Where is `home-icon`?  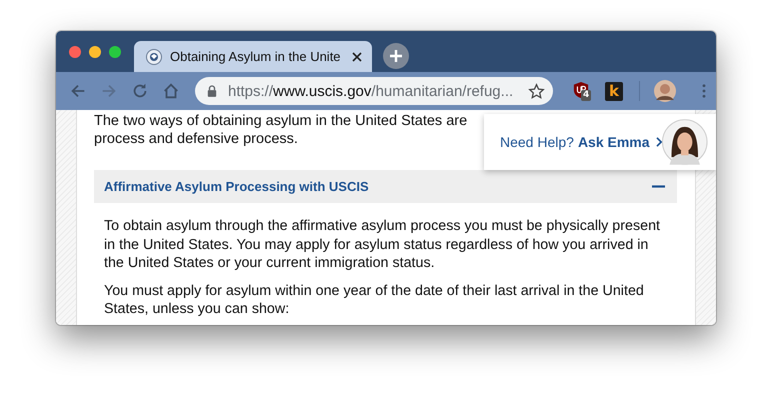 home-icon is located at coordinates (171, 91).